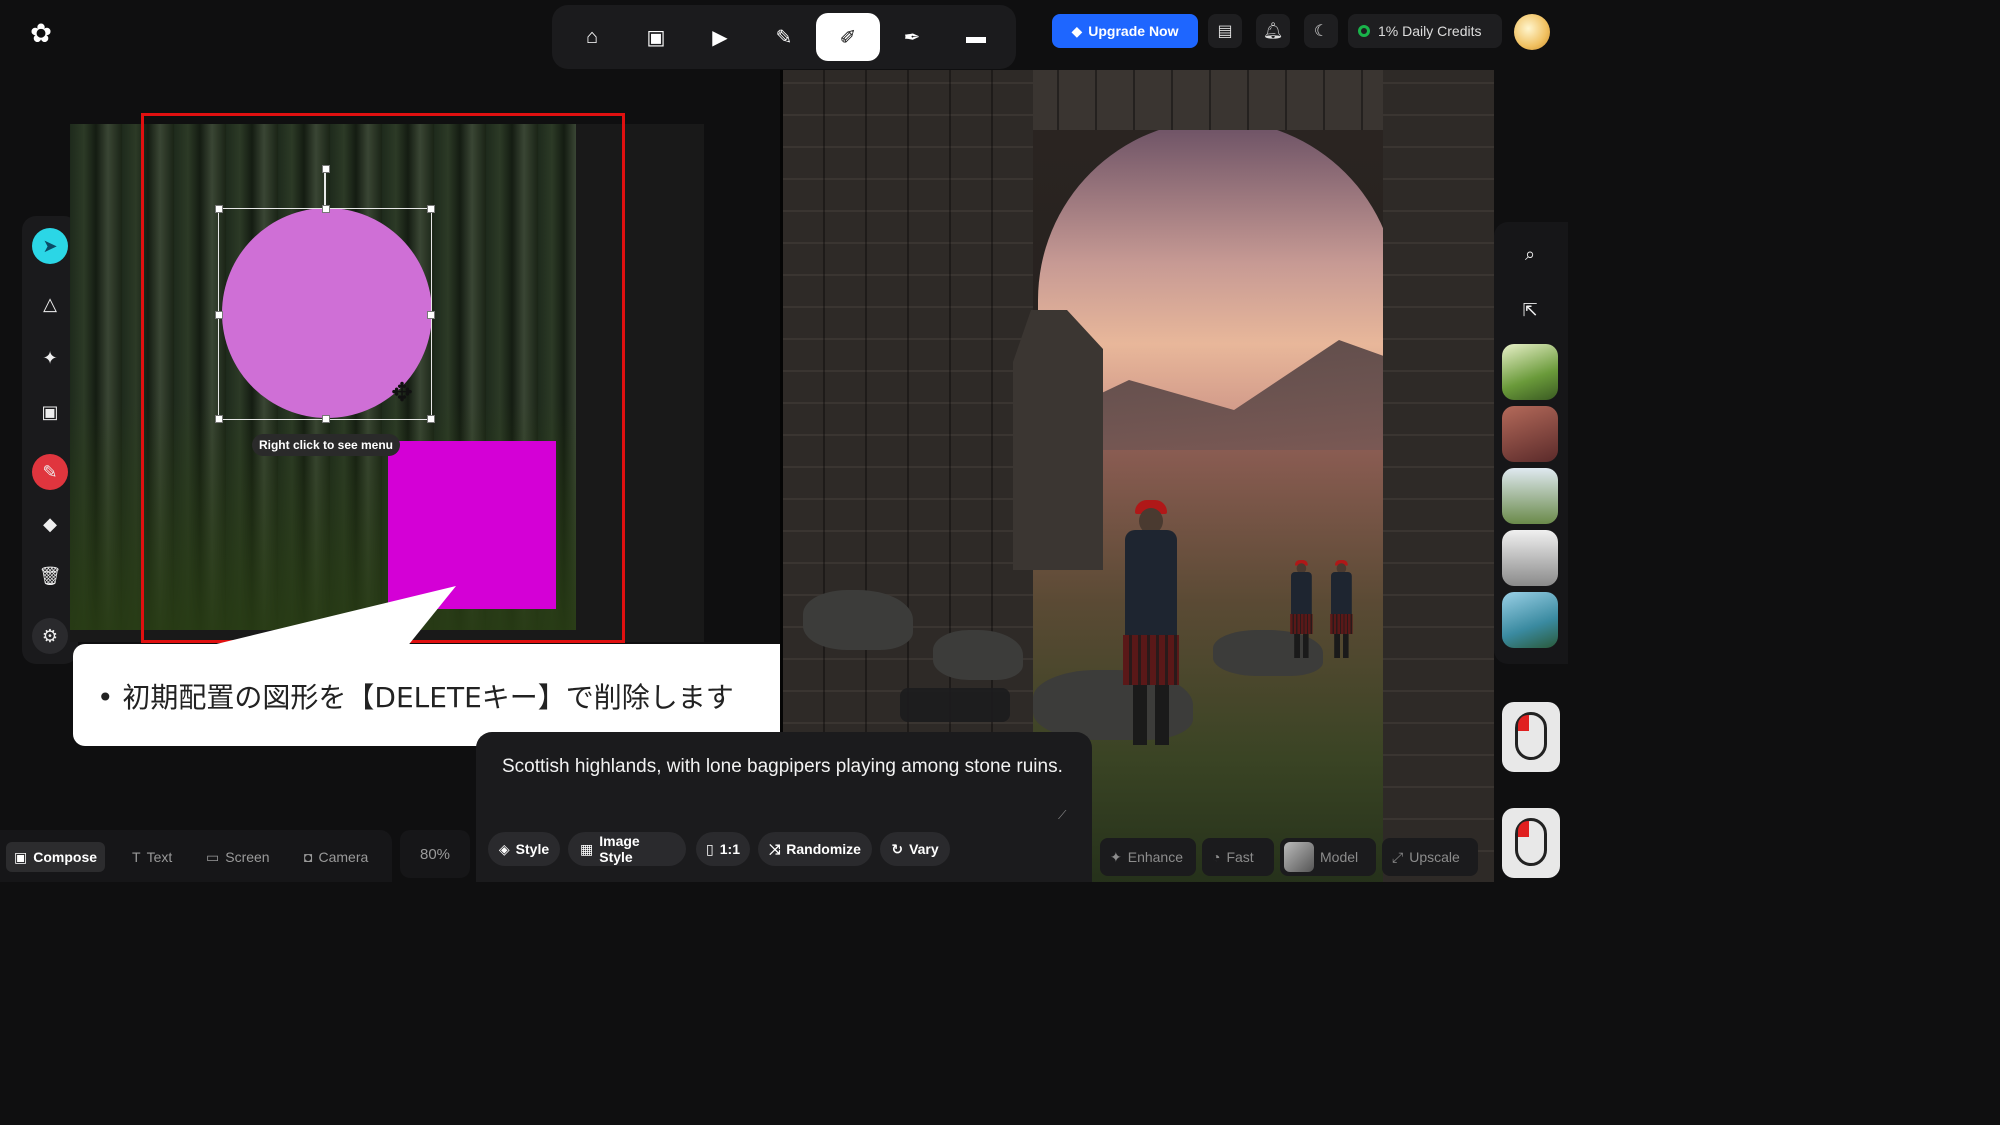 This screenshot has width=2000, height=1125. What do you see at coordinates (308, 857) in the screenshot?
I see `camera-icon: ◘` at bounding box center [308, 857].